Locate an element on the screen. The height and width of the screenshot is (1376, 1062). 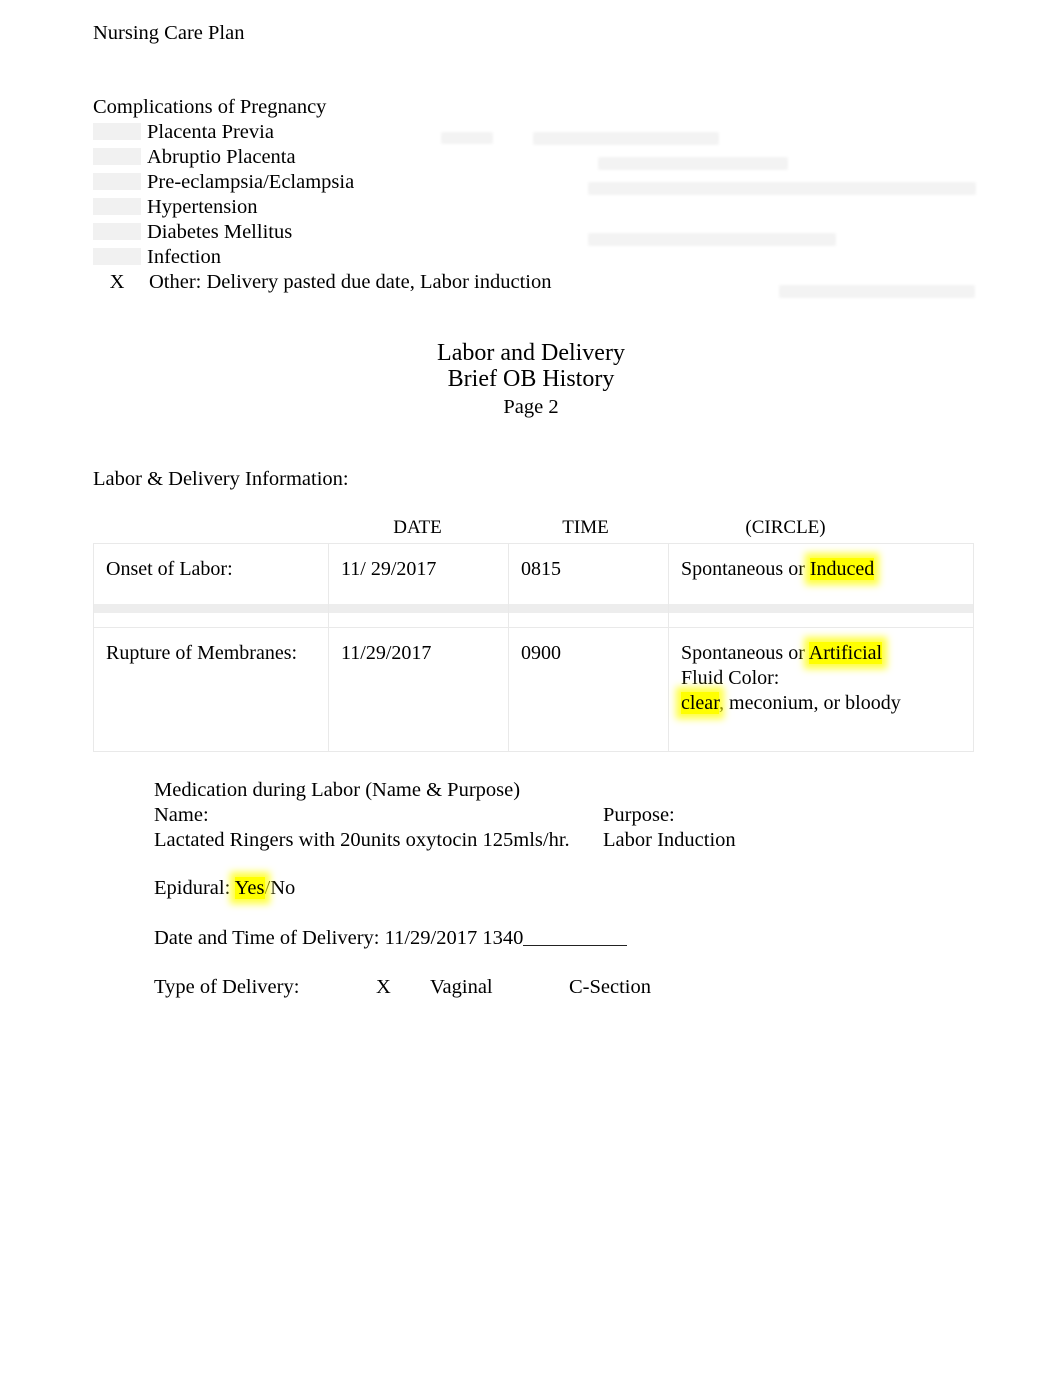
rom-circle-line: Spontaneous or Artificial is located at coordinates (822, 653).